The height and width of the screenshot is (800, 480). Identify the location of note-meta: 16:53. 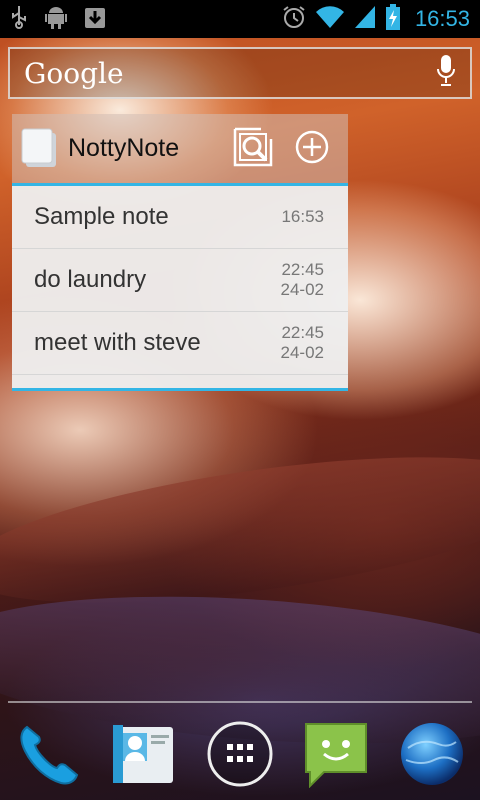
(302, 217).